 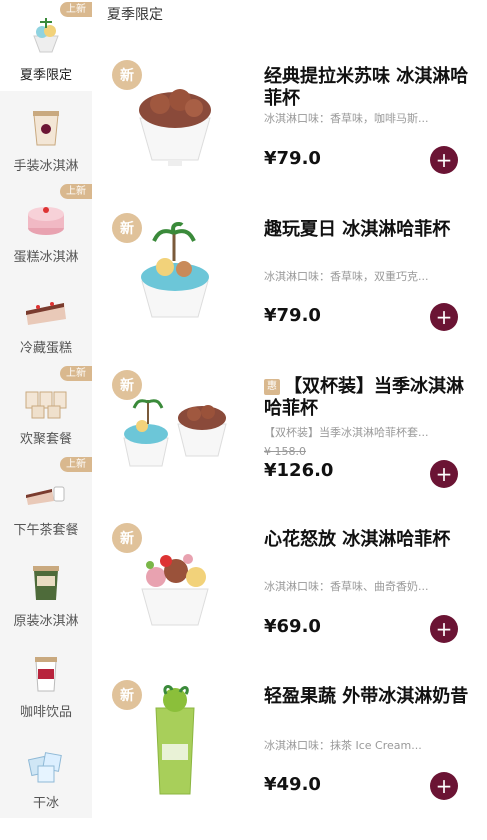 I want to click on sidebar-item-label: 下午茶套餐, so click(x=46, y=530).